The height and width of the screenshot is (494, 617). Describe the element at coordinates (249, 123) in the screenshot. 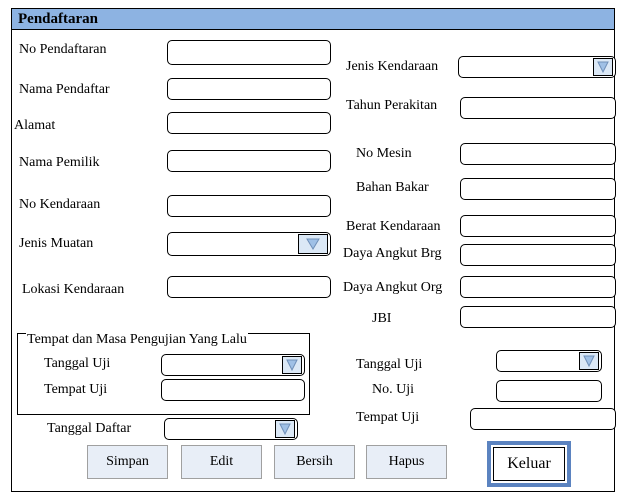

I see `alamat-input` at that location.